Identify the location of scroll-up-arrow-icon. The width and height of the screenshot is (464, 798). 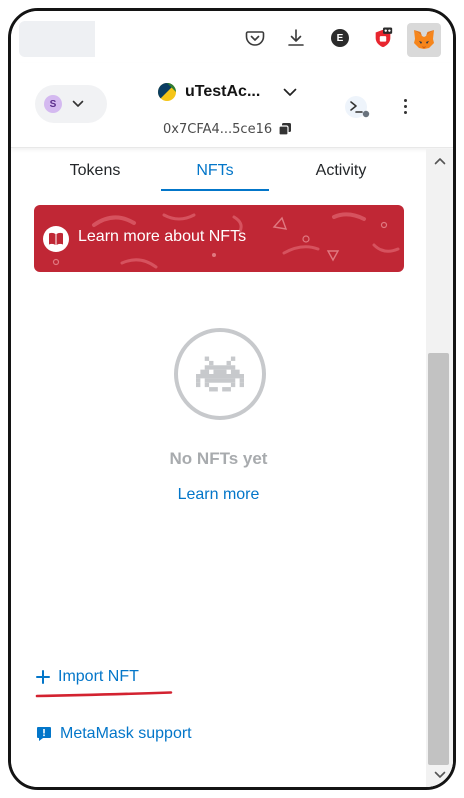
(439, 161).